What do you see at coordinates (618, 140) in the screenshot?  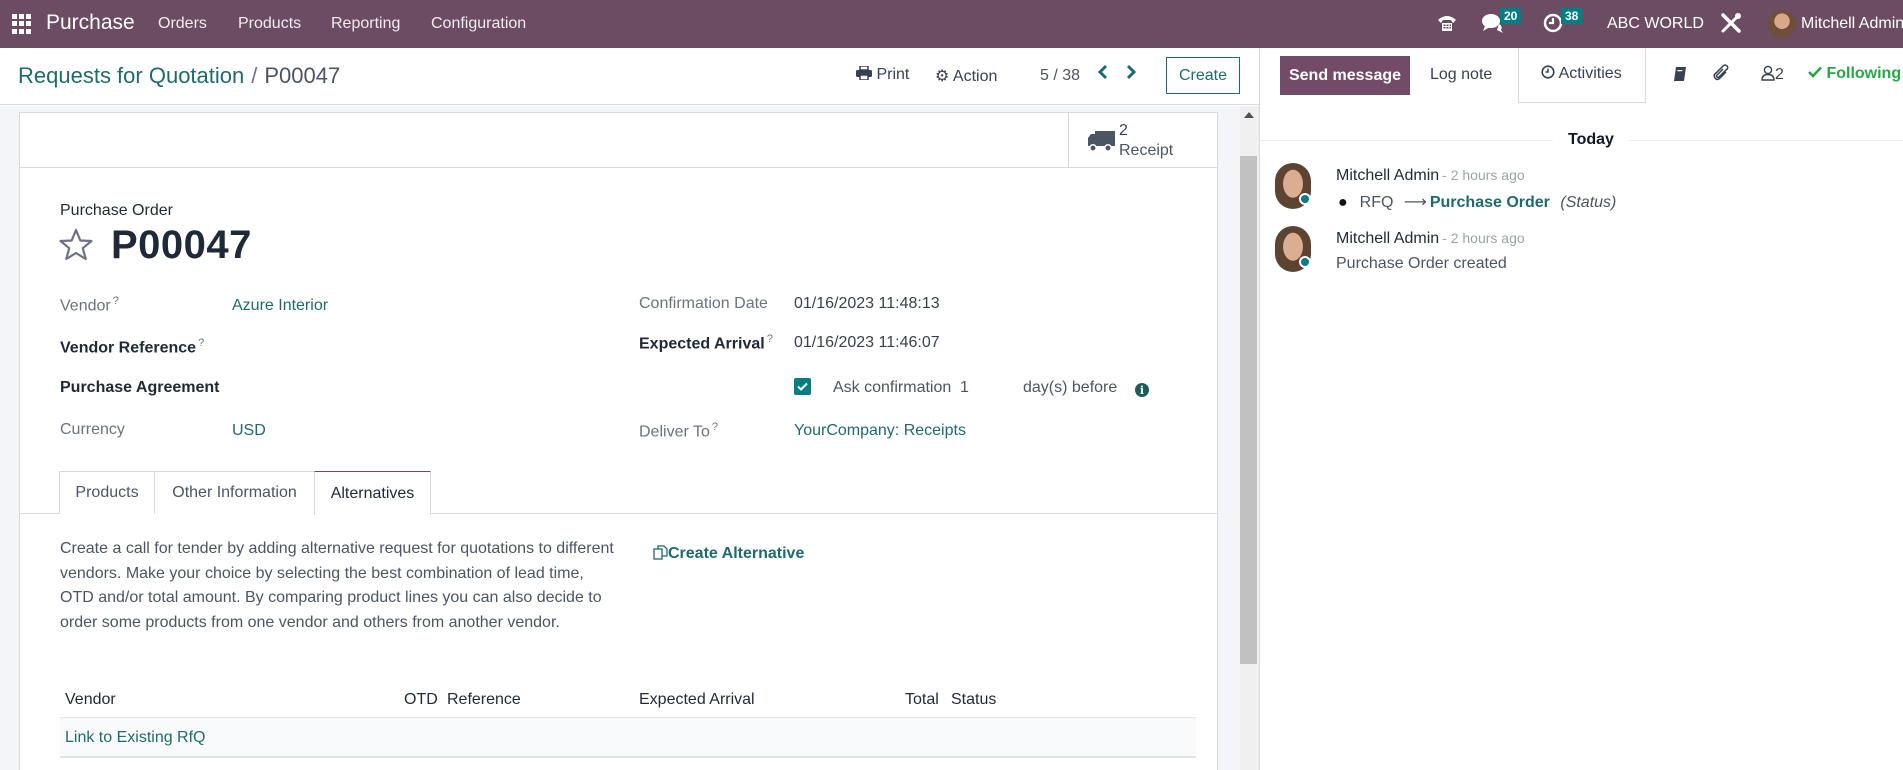 I see `smart-button-box: 2 Receipt` at bounding box center [618, 140].